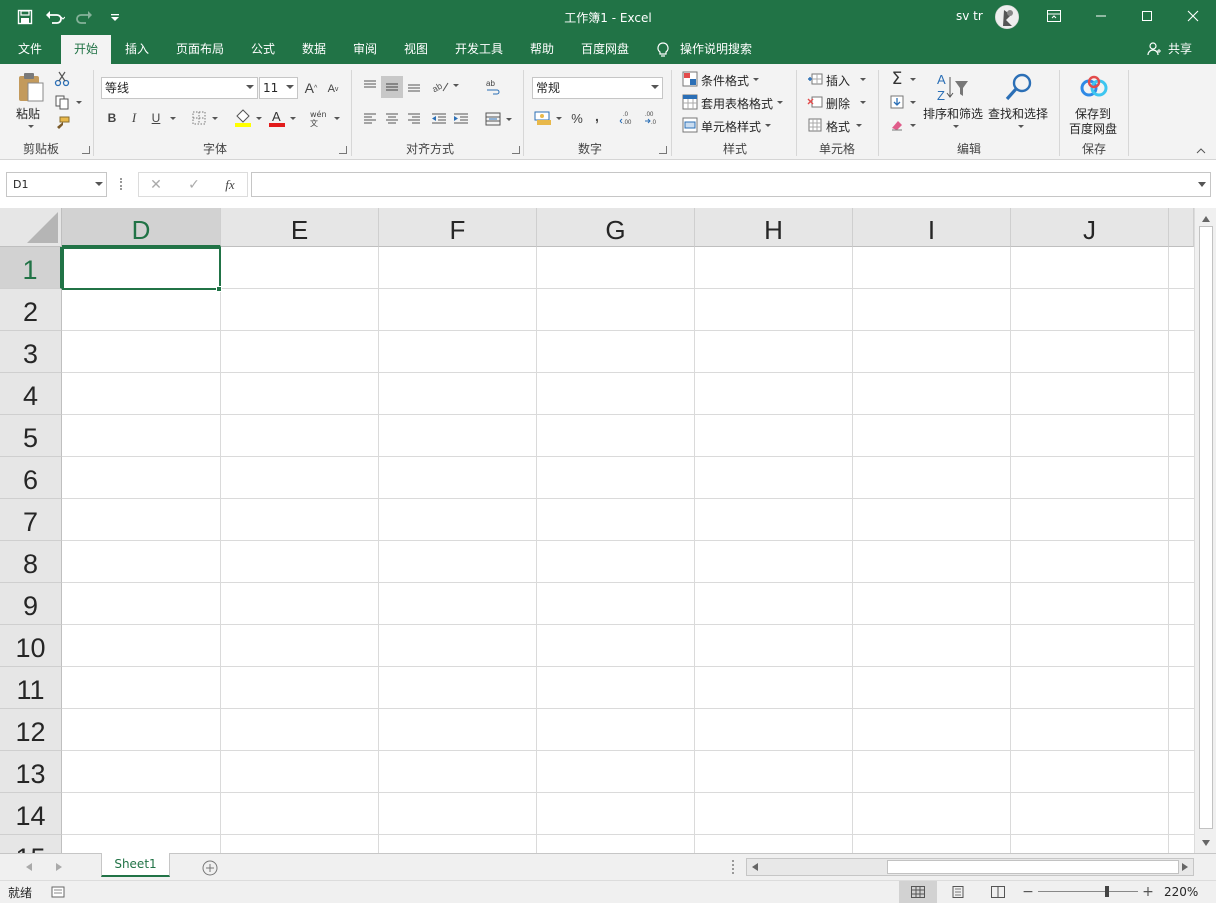  Describe the element at coordinates (1147, 16) in the screenshot. I see `maximize-icon` at that location.